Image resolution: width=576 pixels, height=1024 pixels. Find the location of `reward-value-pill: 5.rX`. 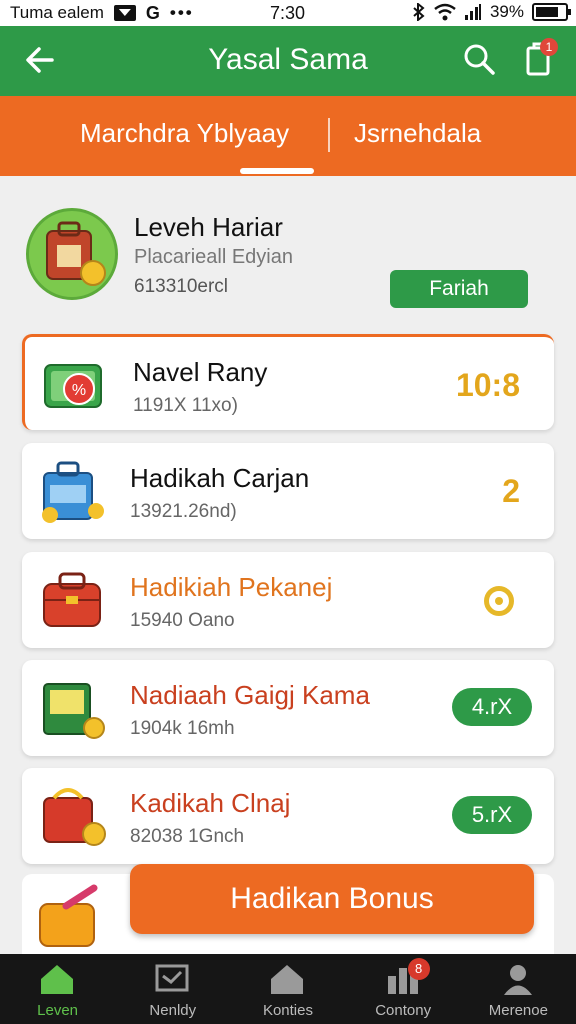

reward-value-pill: 5.rX is located at coordinates (492, 815).